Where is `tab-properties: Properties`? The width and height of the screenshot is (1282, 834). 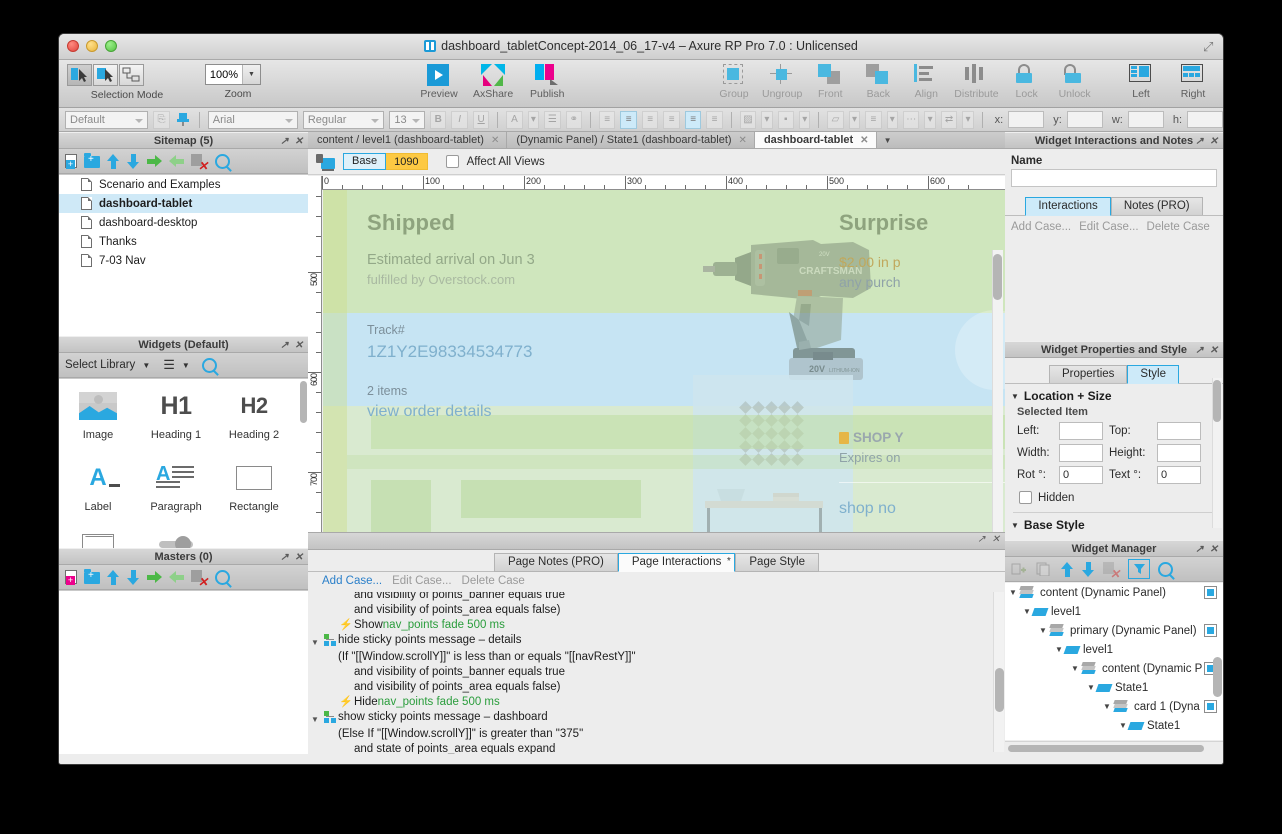
tab-properties: Properties is located at coordinates (1088, 374).